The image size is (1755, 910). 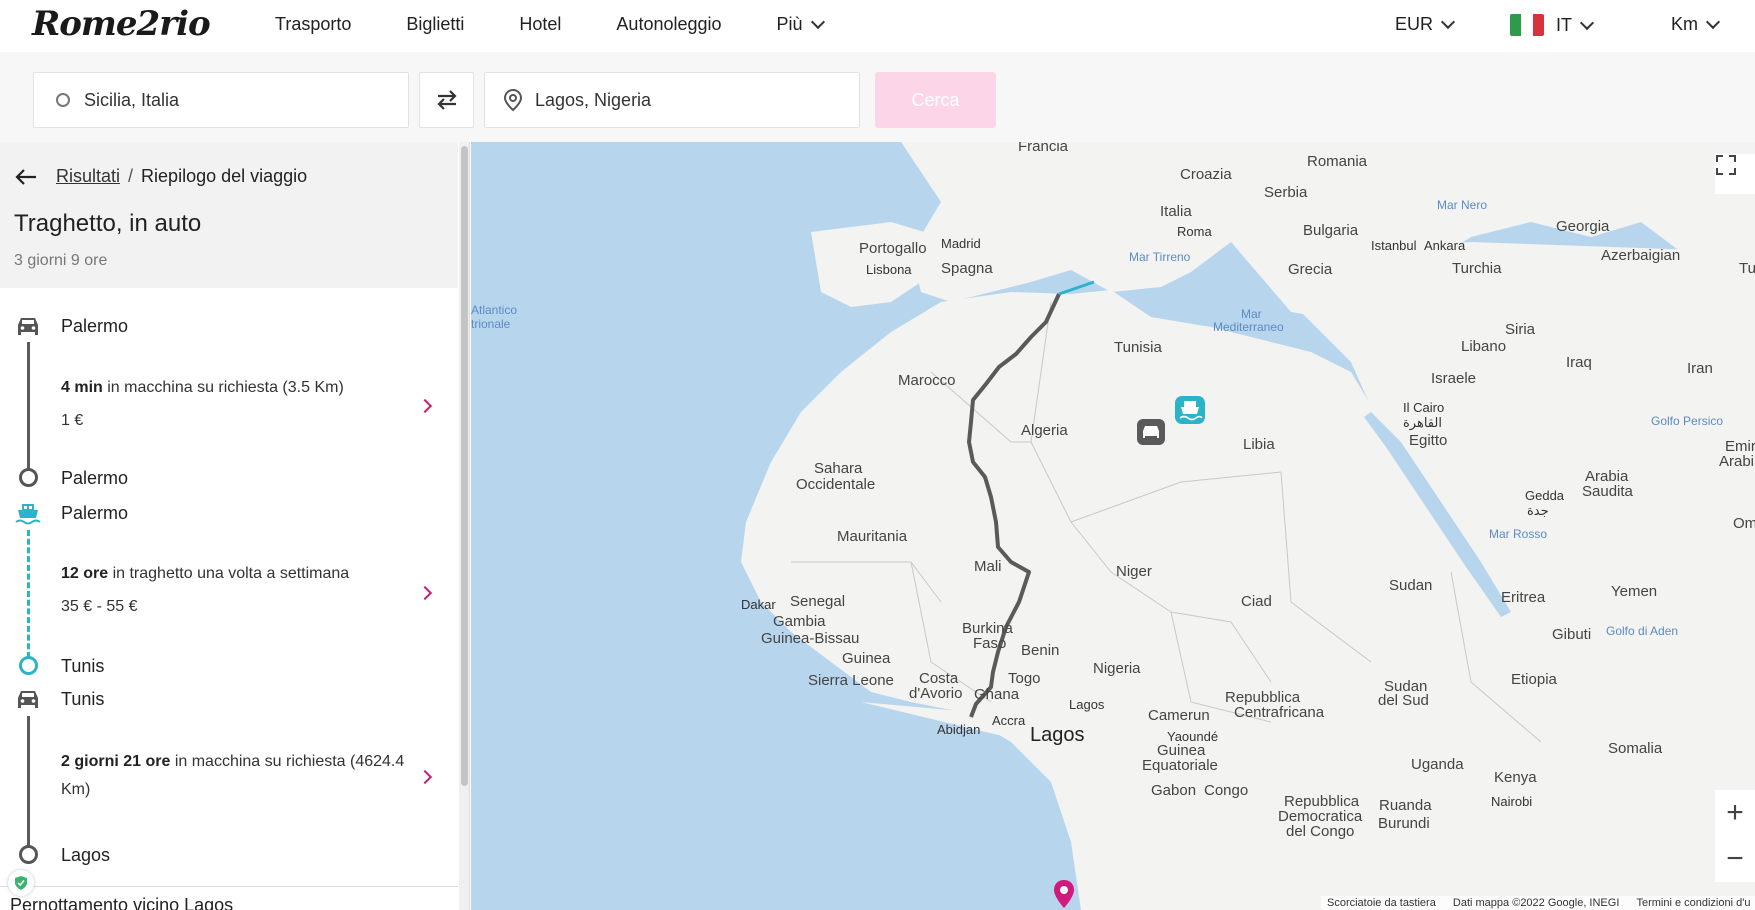 What do you see at coordinates (1310, 269) in the screenshot?
I see `map-label: Grecia` at bounding box center [1310, 269].